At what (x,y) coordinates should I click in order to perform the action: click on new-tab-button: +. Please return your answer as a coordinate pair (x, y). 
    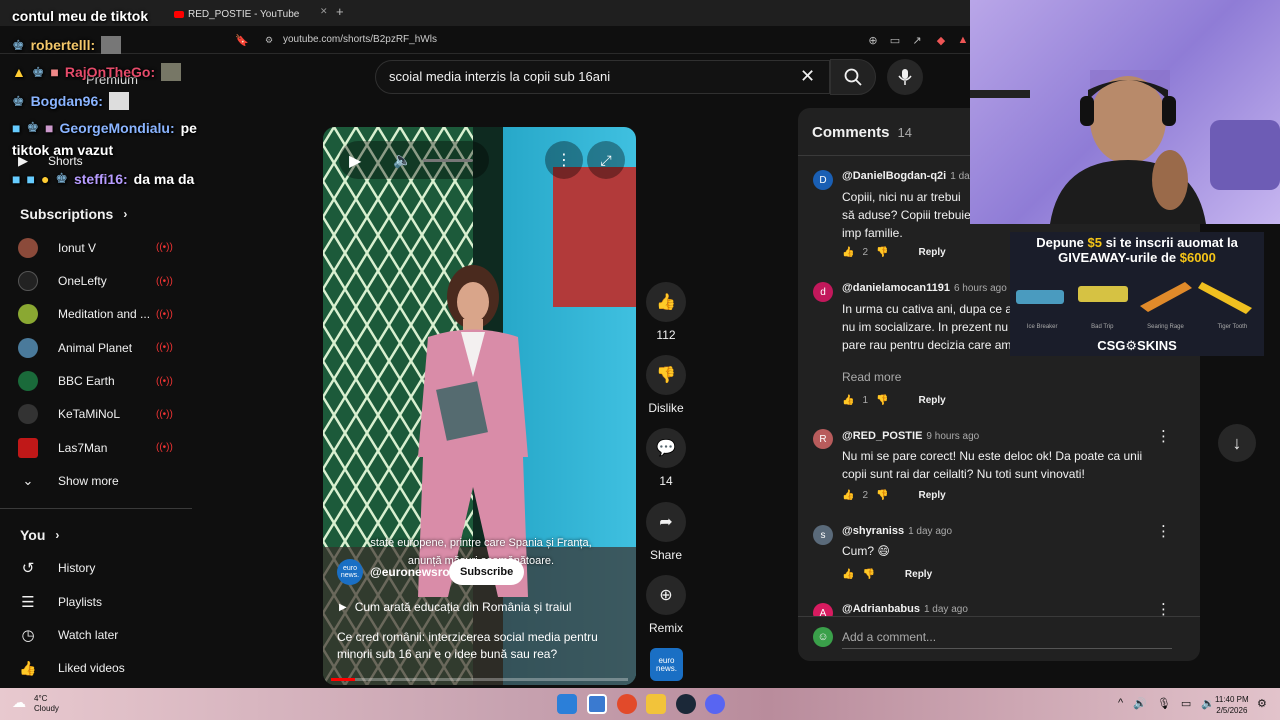
    Looking at the image, I should click on (340, 11).